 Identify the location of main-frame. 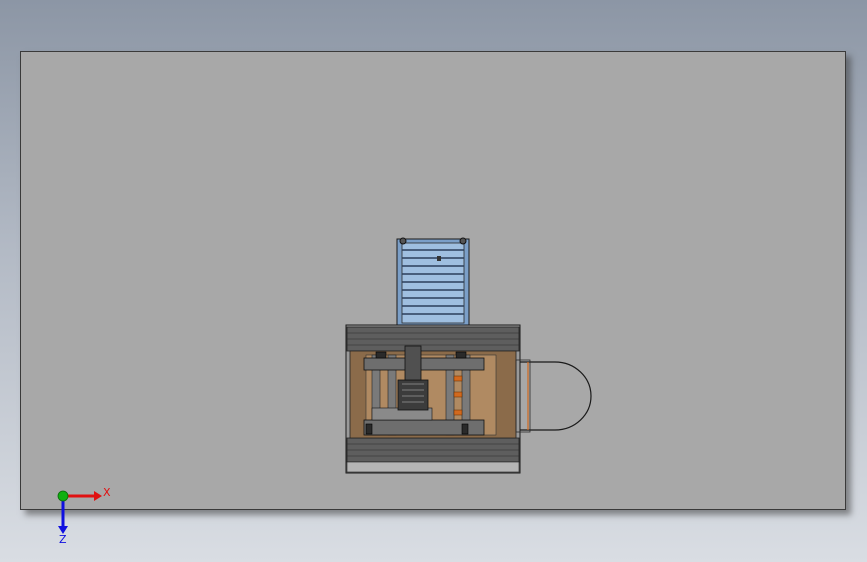
(433, 399).